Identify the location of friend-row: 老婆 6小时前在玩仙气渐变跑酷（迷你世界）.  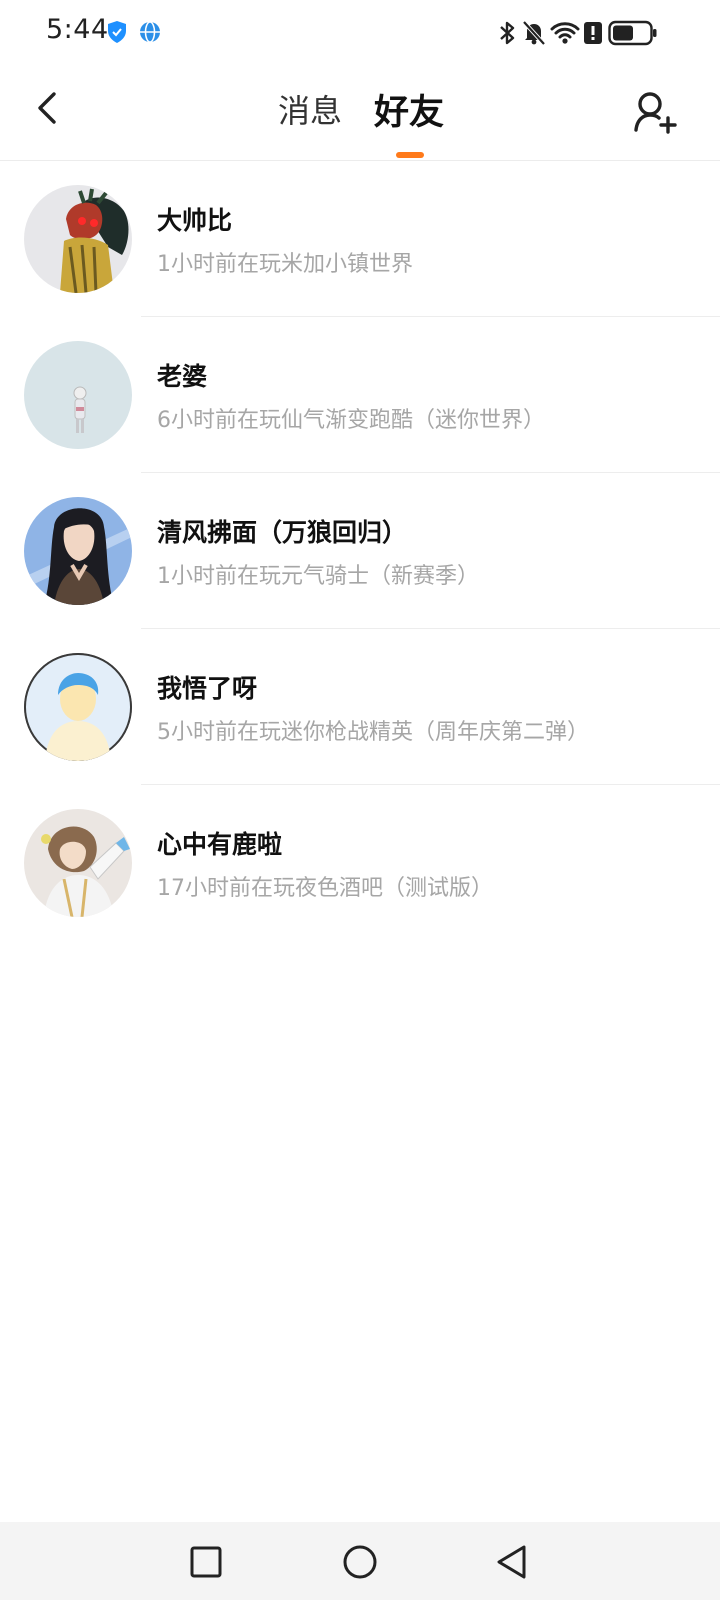
(360, 395).